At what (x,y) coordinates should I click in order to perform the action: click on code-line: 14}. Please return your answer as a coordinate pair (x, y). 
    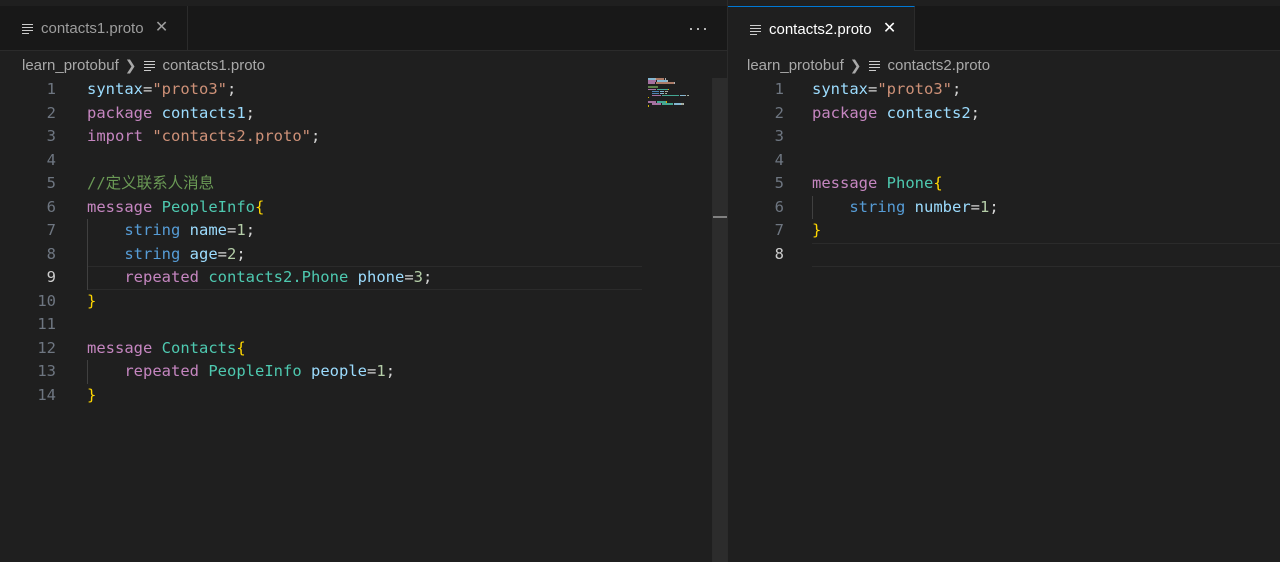
    Looking at the image, I should click on (320, 396).